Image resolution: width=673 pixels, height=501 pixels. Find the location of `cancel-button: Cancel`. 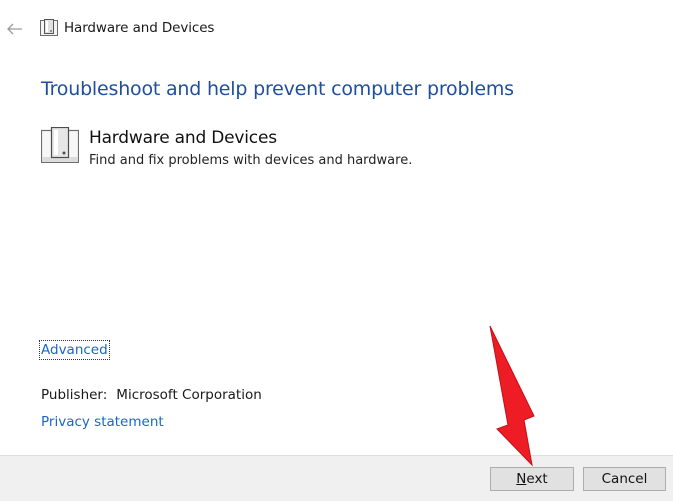

cancel-button: Cancel is located at coordinates (624, 479).